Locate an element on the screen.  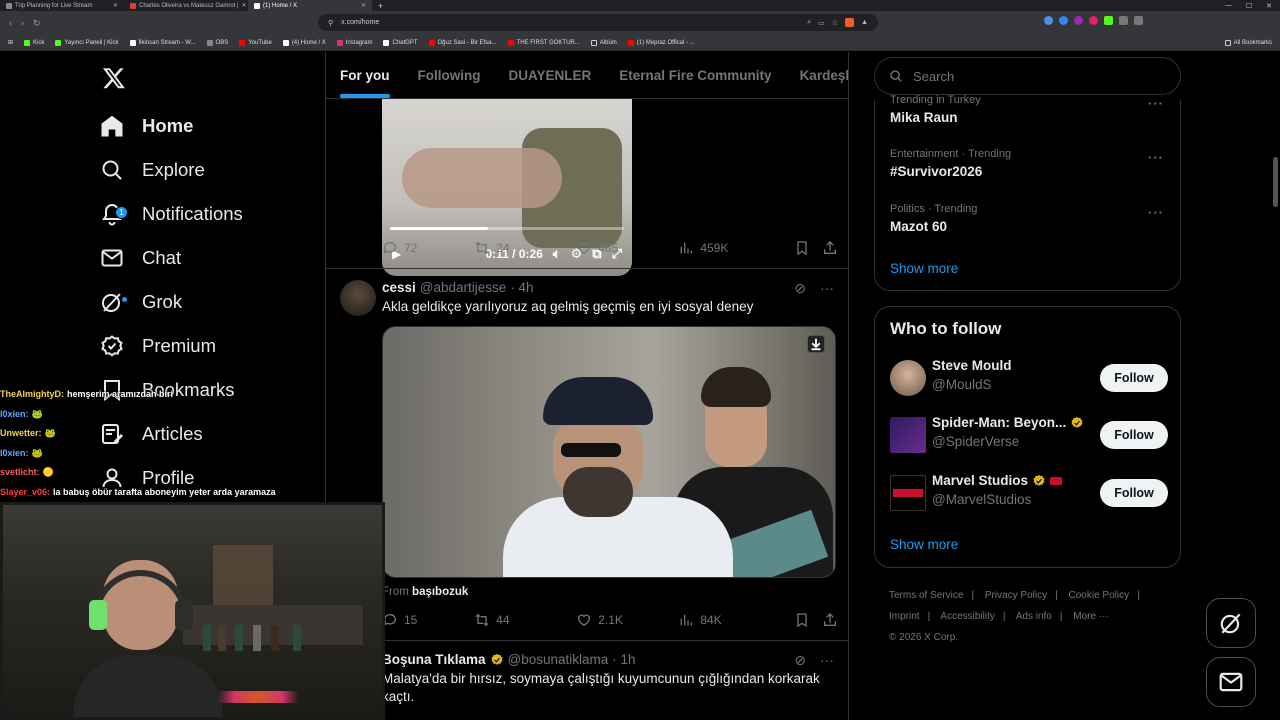
messages-floating-button is located at coordinates (1231, 682).